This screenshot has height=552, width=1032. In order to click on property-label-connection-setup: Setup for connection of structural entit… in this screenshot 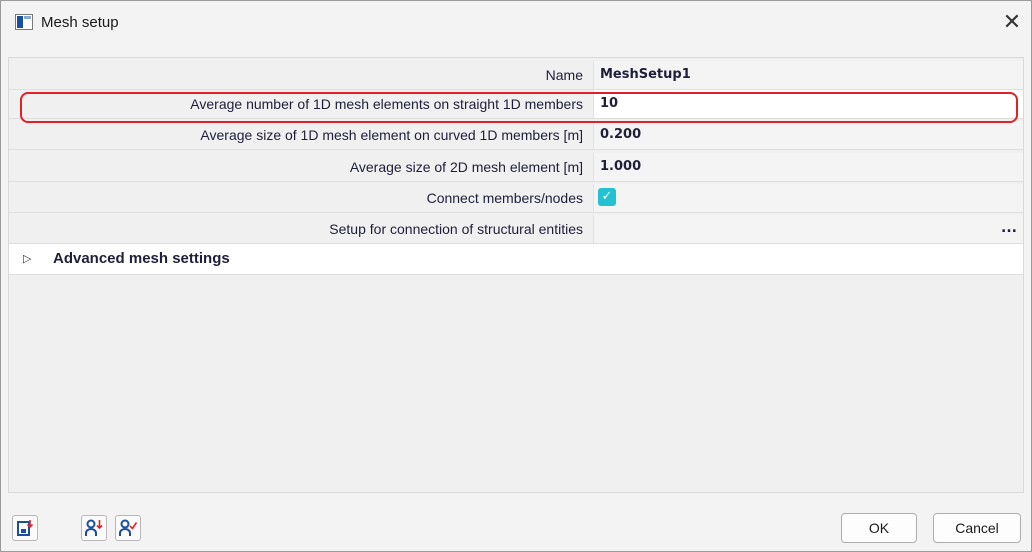, I will do `click(456, 229)`.